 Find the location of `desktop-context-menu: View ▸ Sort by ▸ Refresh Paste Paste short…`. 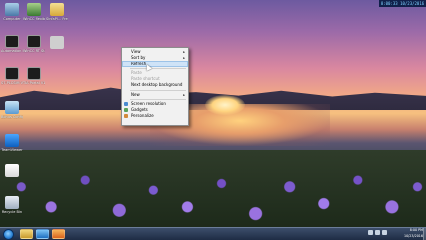

desktop-context-menu: View ▸ Sort by ▸ Refresh Paste Paste short… is located at coordinates (155, 86).